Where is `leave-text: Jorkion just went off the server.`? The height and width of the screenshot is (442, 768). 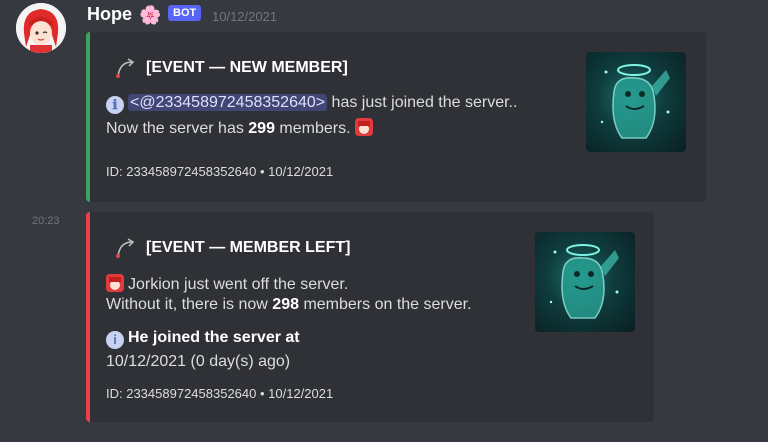
leave-text: Jorkion just went off the server. is located at coordinates (238, 284).